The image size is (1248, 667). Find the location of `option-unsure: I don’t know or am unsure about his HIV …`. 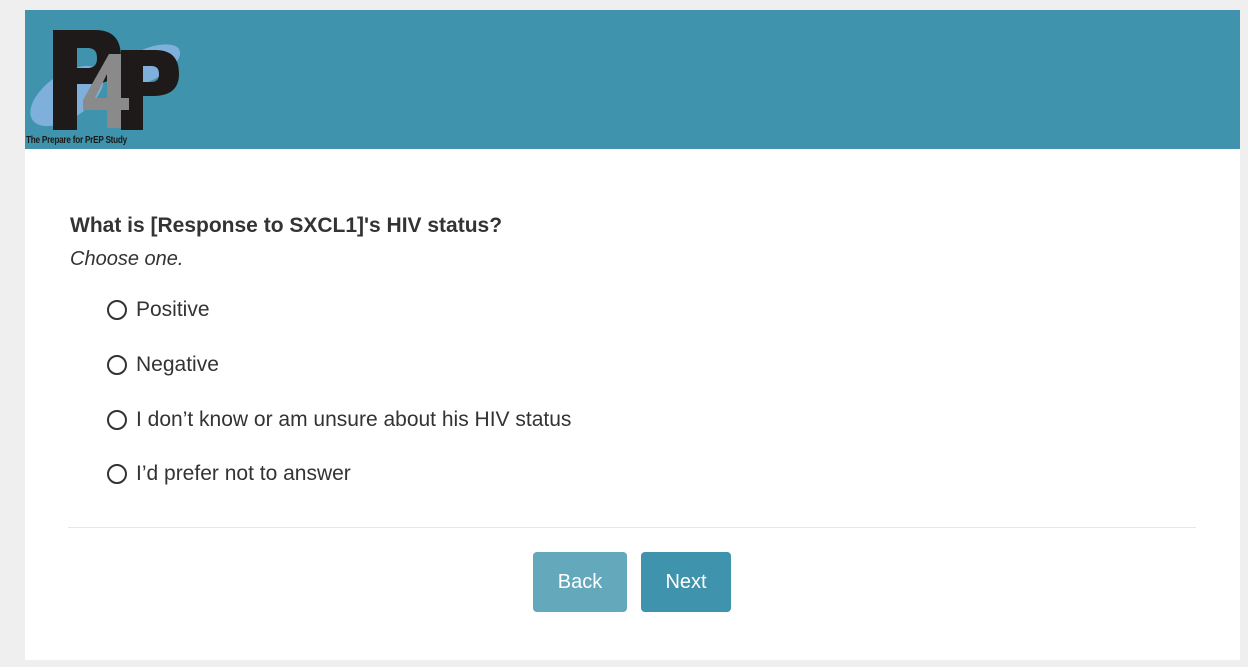

option-unsure: I don’t know or am unsure about his HIV … is located at coordinates (339, 420).